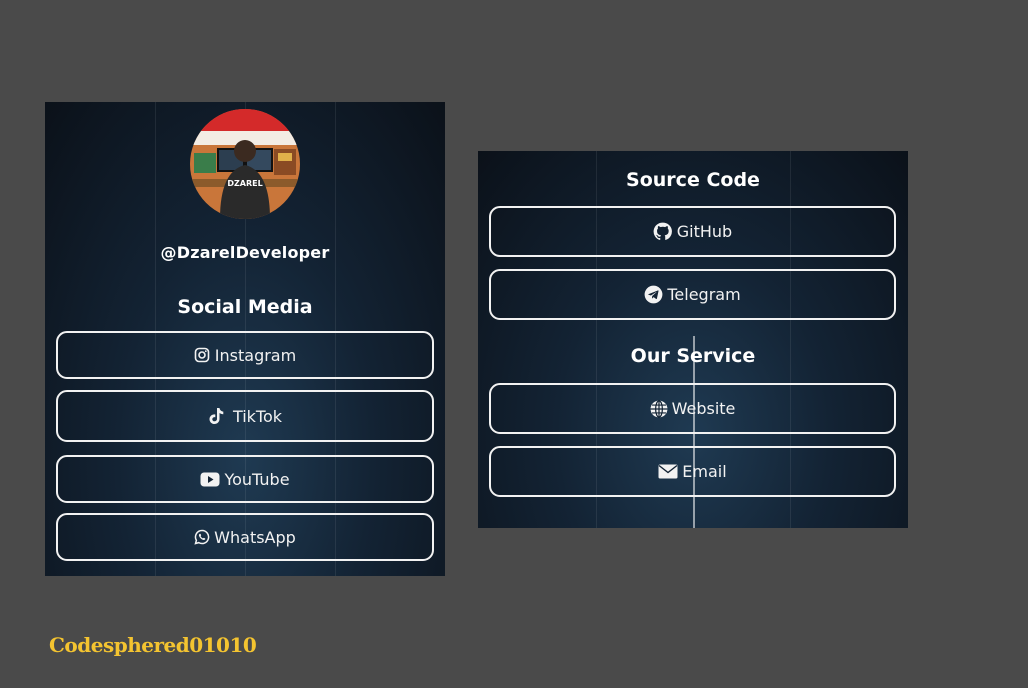  What do you see at coordinates (704, 471) in the screenshot?
I see `email-label: Email` at bounding box center [704, 471].